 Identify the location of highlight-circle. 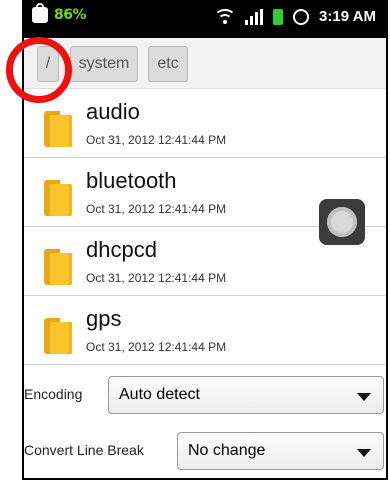
(39, 70).